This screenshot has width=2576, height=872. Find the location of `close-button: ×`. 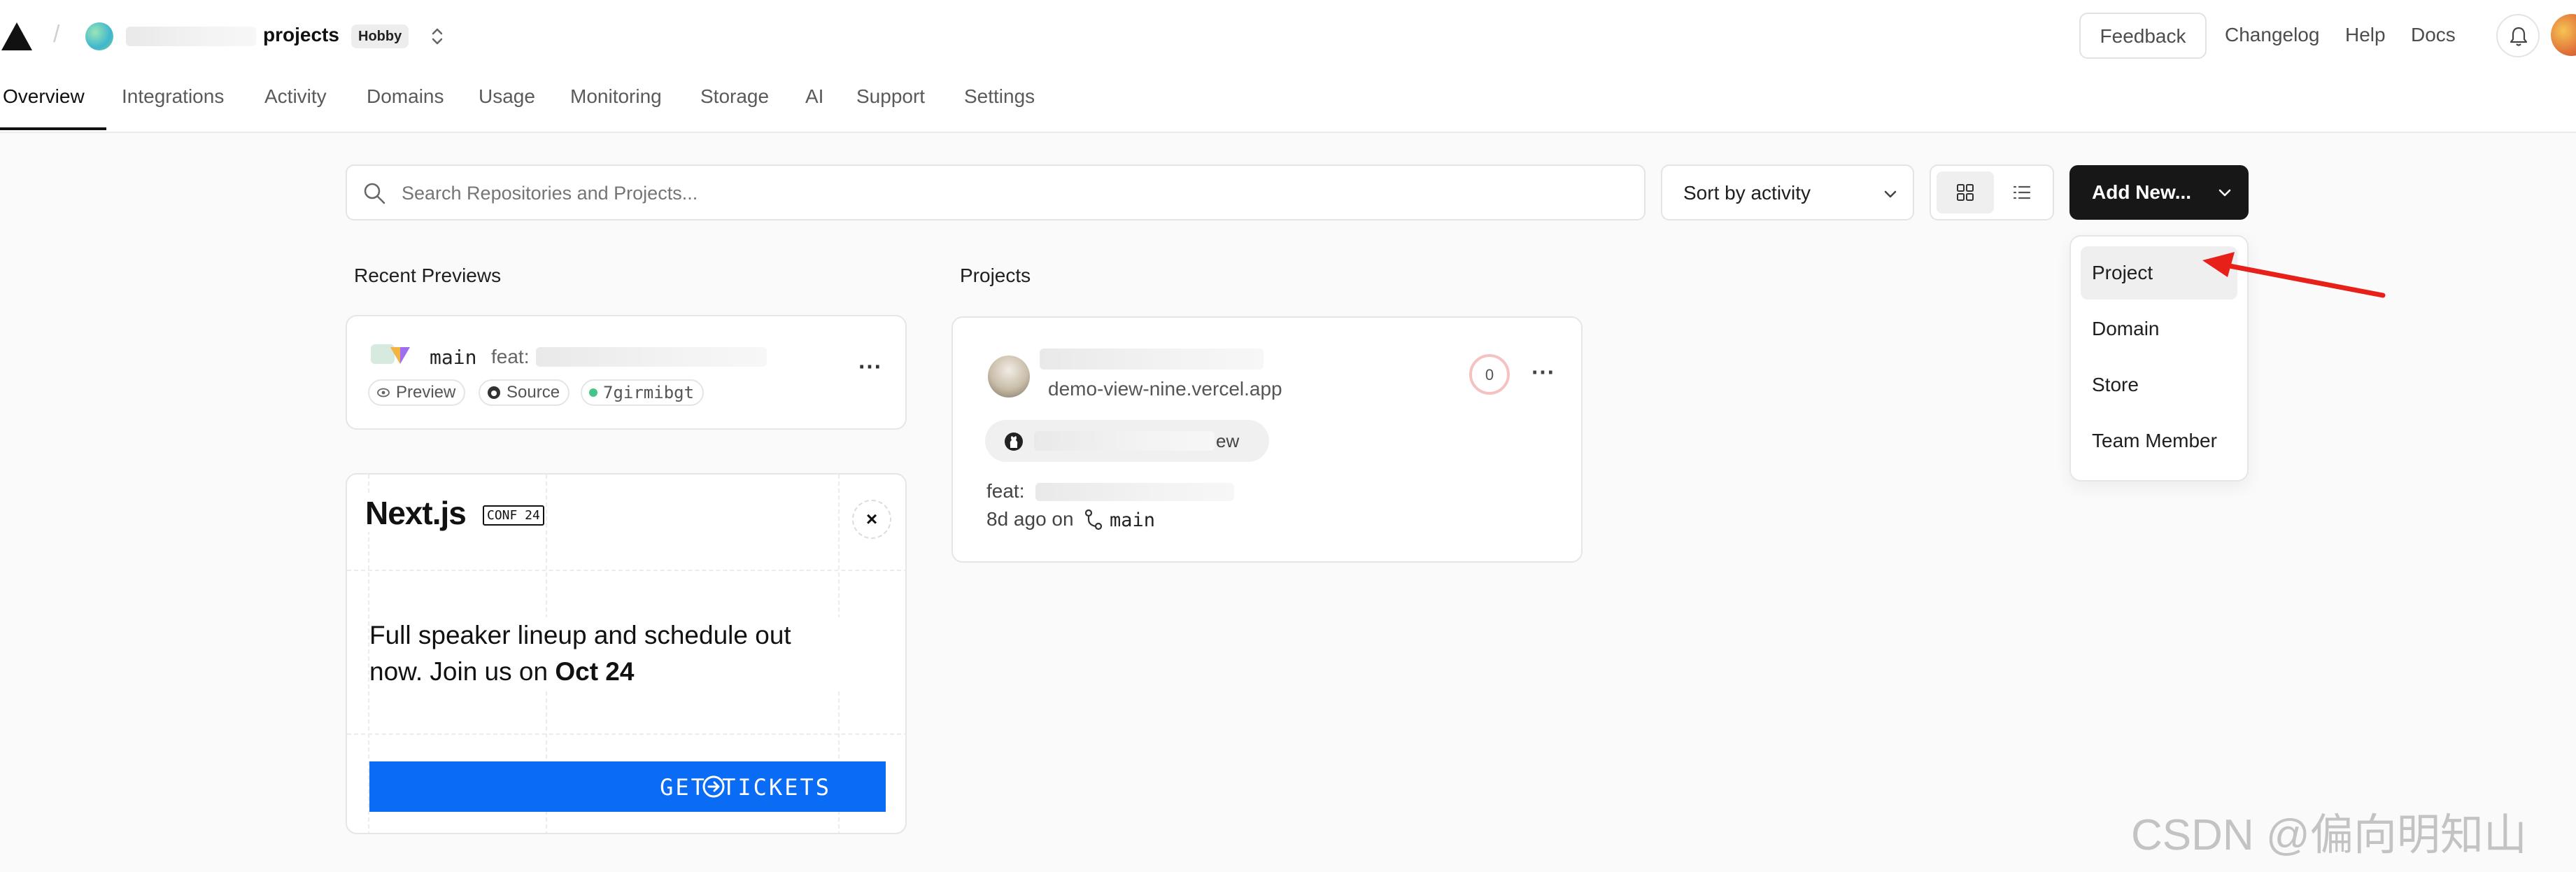

close-button: × is located at coordinates (872, 519).